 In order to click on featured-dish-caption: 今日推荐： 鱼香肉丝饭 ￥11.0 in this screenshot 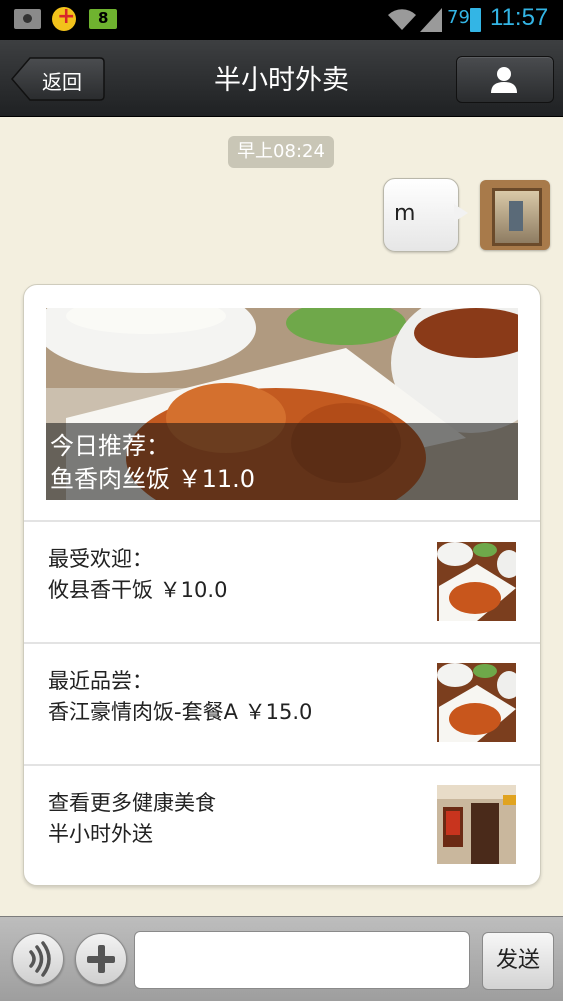, I will do `click(152, 463)`.